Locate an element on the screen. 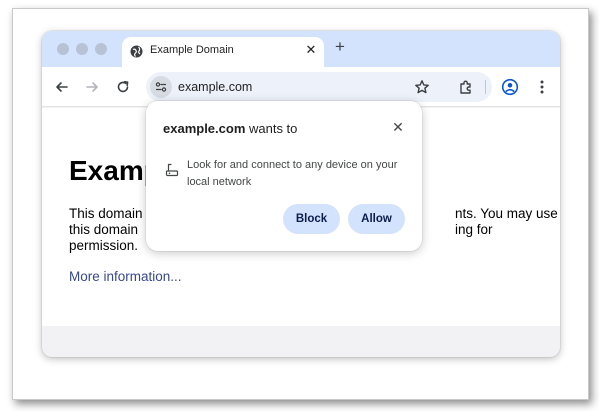 This screenshot has height=411, width=599. allow-button: Allow is located at coordinates (376, 219).